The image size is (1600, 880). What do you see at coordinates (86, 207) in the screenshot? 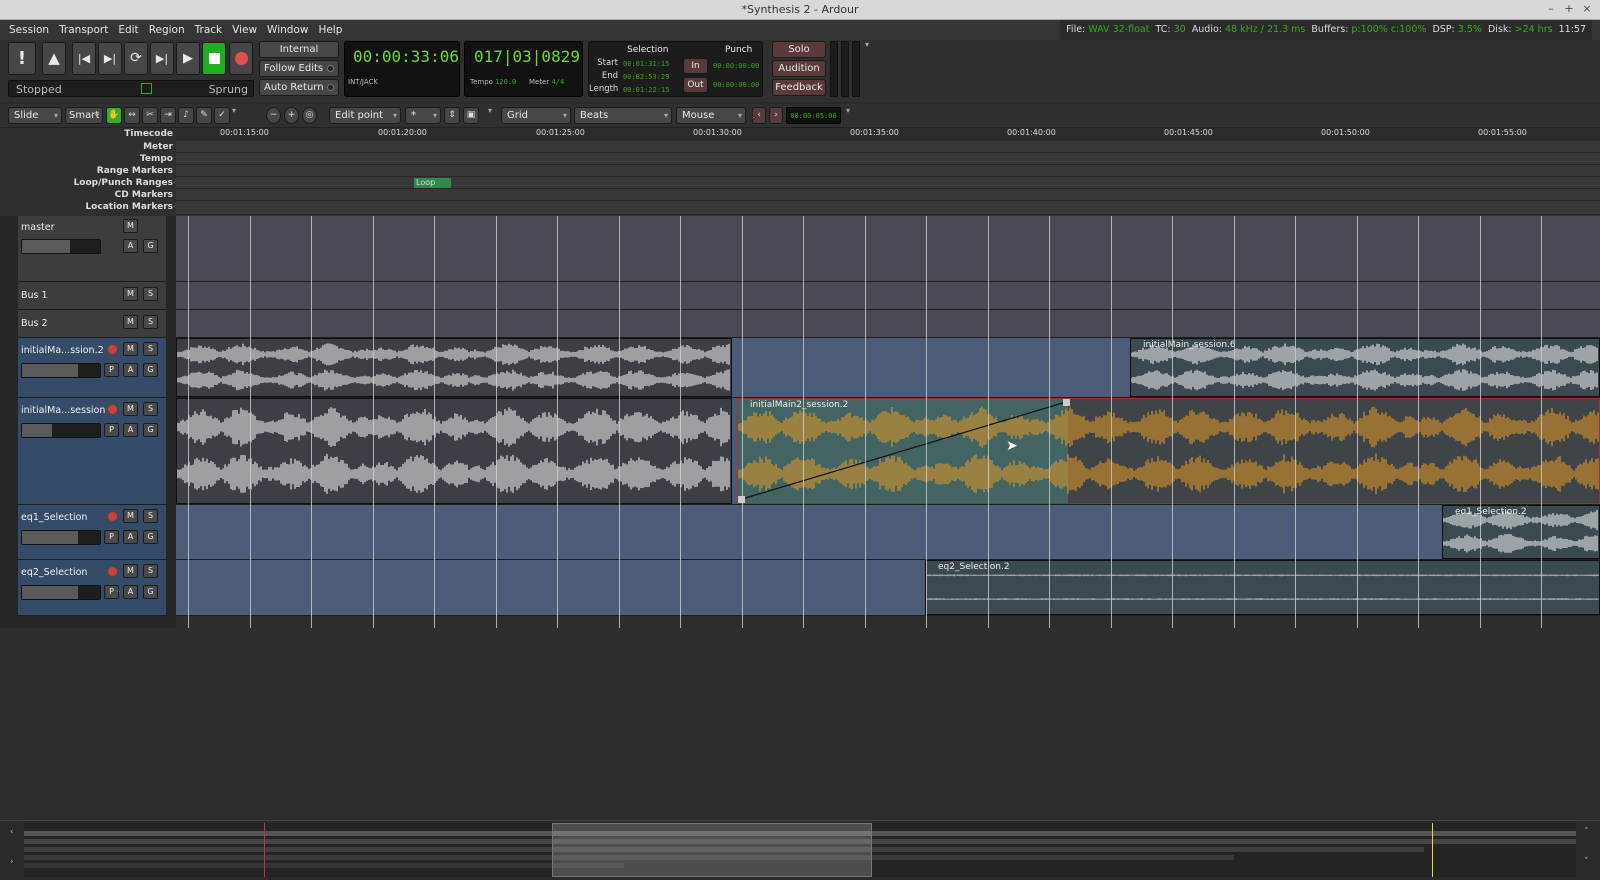
I see `ruler-label-location: Location Markers` at bounding box center [86, 207].